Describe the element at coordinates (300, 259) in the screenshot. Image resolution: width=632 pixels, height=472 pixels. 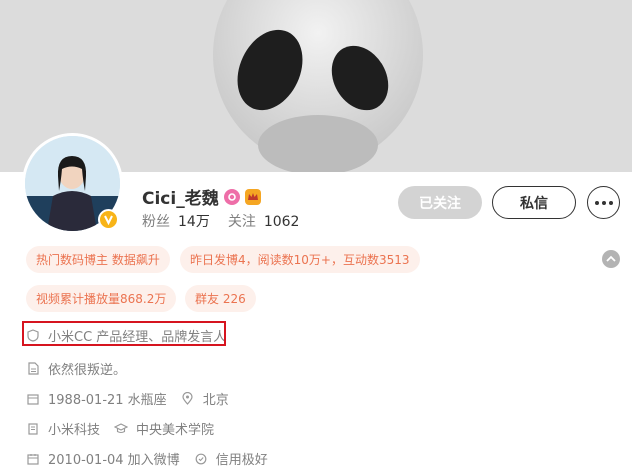
I see `tag-yesterday-stats: 昨日发博4，阅读数10万+，互动数3513` at that location.